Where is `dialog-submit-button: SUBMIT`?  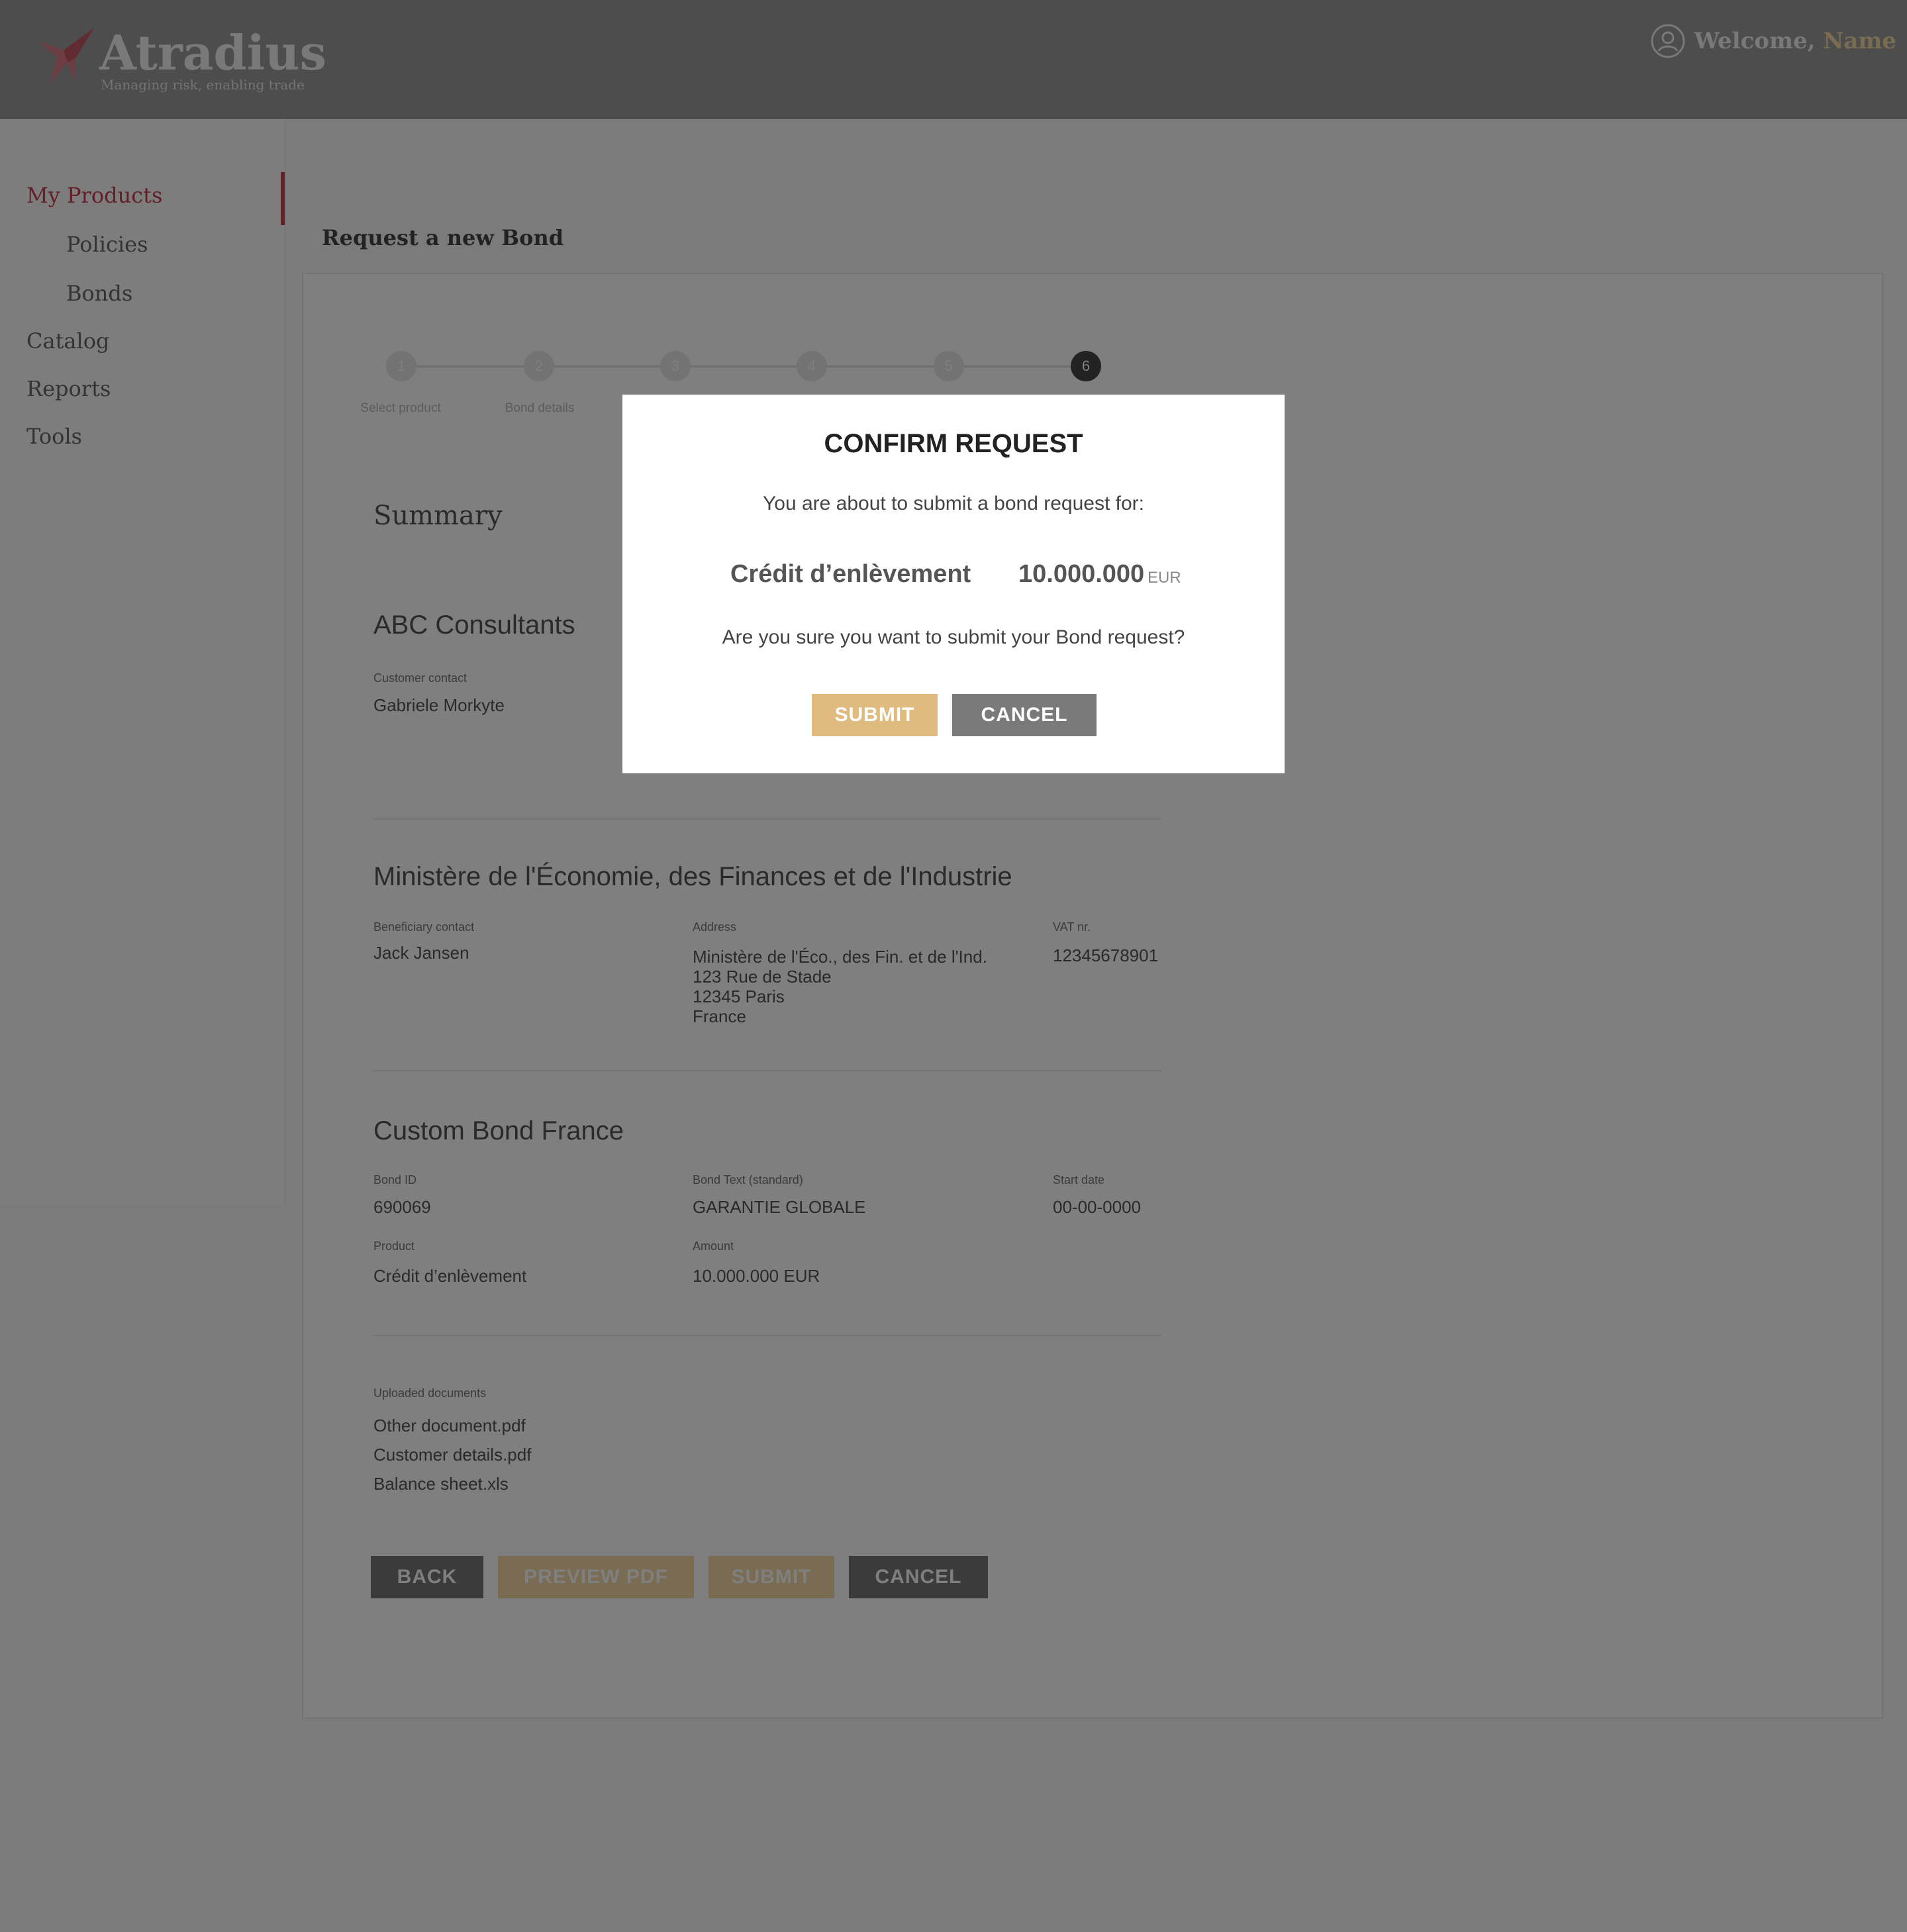 dialog-submit-button: SUBMIT is located at coordinates (875, 715).